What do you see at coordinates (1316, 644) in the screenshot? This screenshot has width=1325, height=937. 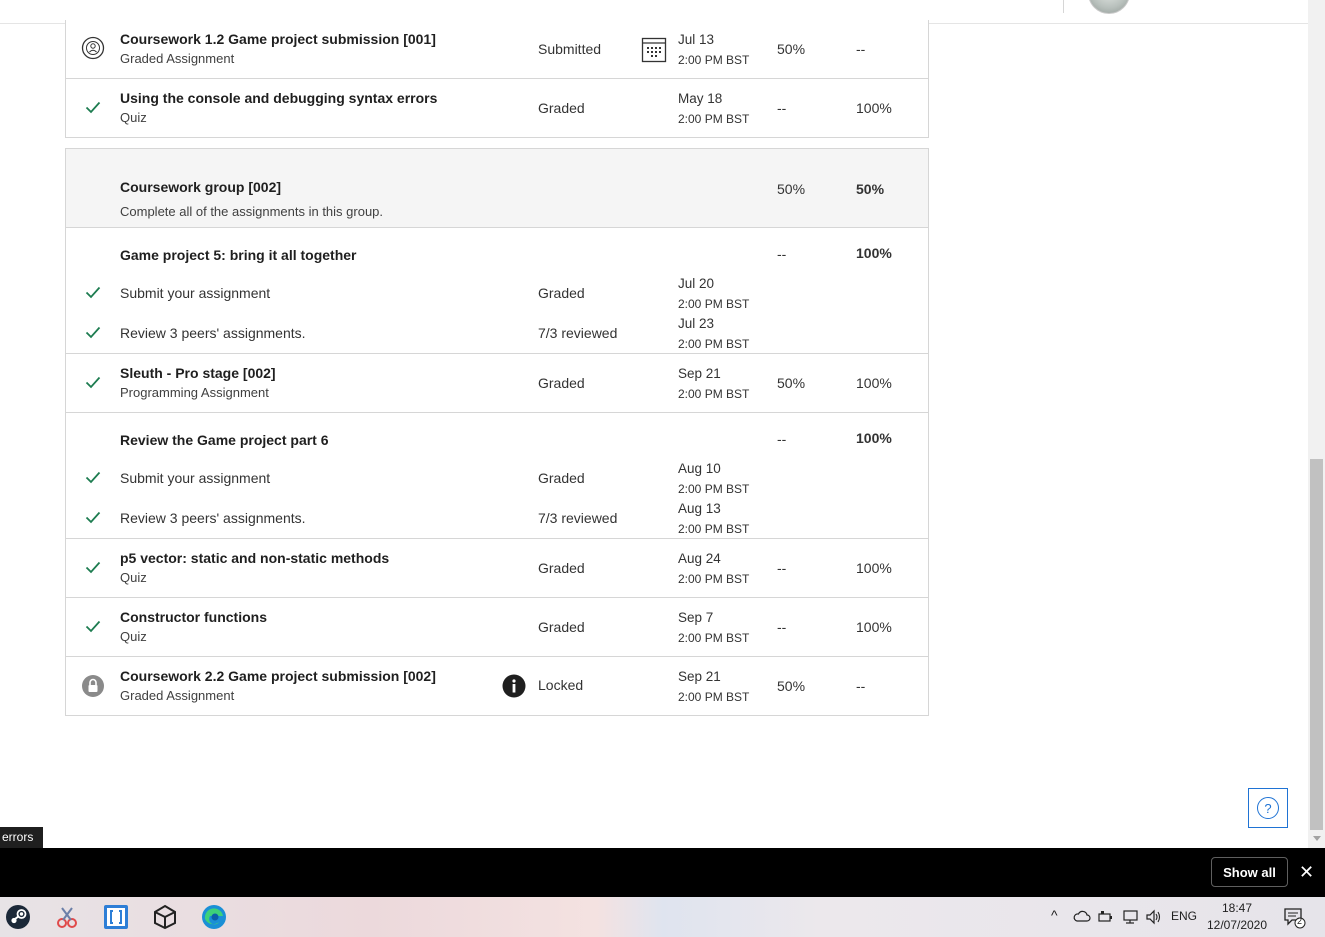 I see `scrollbar-thumb` at bounding box center [1316, 644].